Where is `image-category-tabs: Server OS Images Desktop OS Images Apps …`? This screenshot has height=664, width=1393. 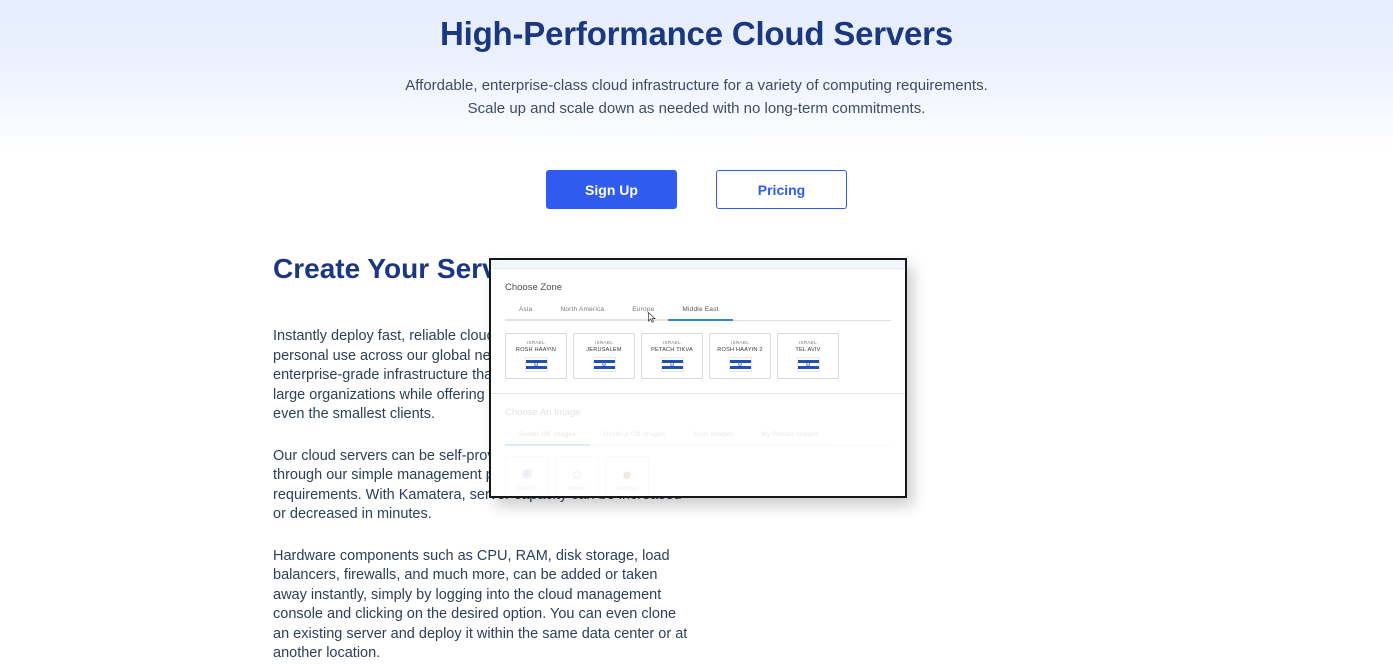 image-category-tabs: Server OS Images Desktop OS Images Apps … is located at coordinates (698, 438).